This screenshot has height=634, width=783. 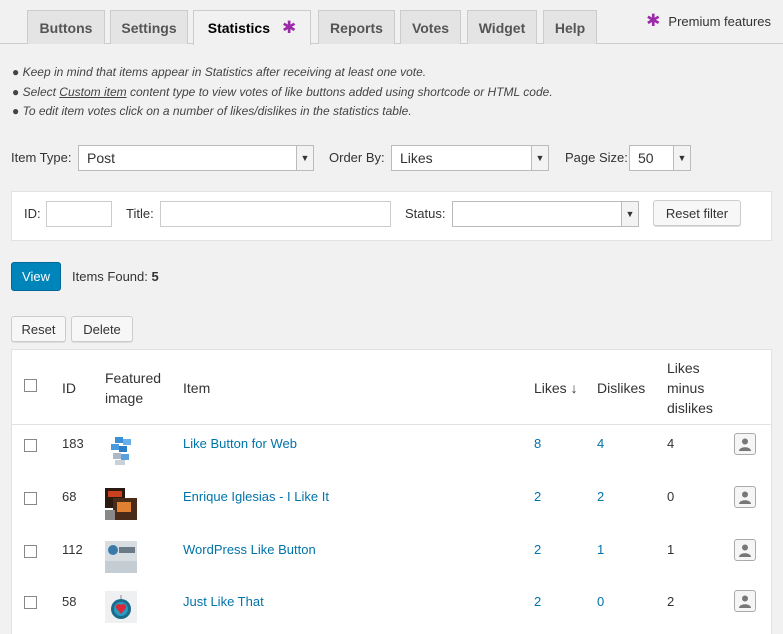 What do you see at coordinates (391, 609) in the screenshot?
I see `table-row: 58 Just Like That 2 0 2` at bounding box center [391, 609].